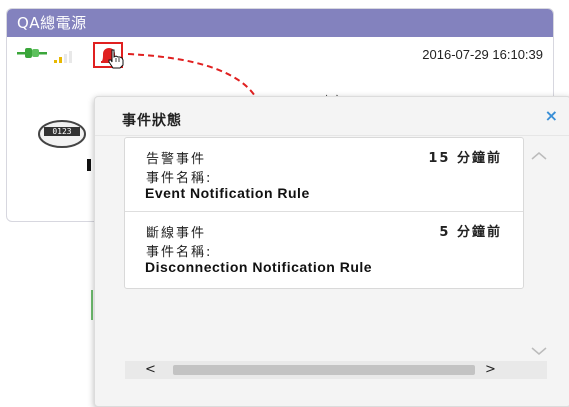 The width and height of the screenshot is (569, 407). I want to click on device-timestamp: 2016-07-29 16:10:39, so click(482, 54).